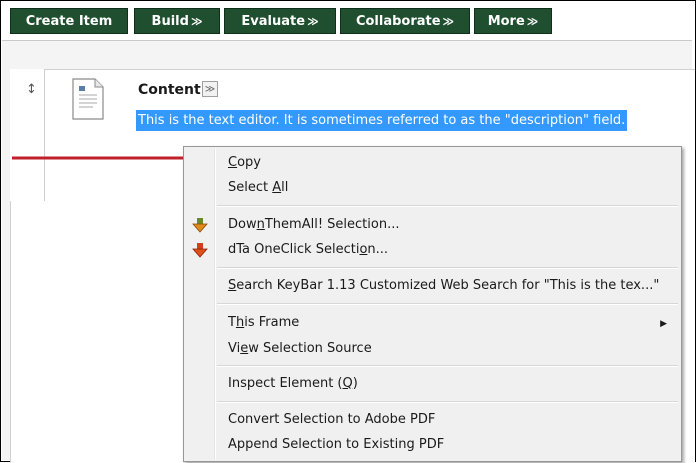  What do you see at coordinates (31, 89) in the screenshot?
I see `drag-handle-icon: ↕` at bounding box center [31, 89].